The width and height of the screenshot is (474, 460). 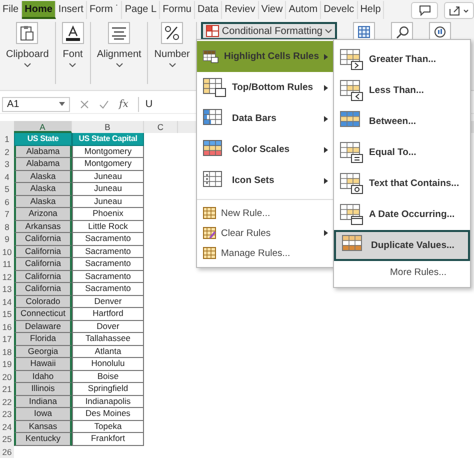 What do you see at coordinates (265, 149) in the screenshot?
I see `menu-item: Color Scales` at bounding box center [265, 149].